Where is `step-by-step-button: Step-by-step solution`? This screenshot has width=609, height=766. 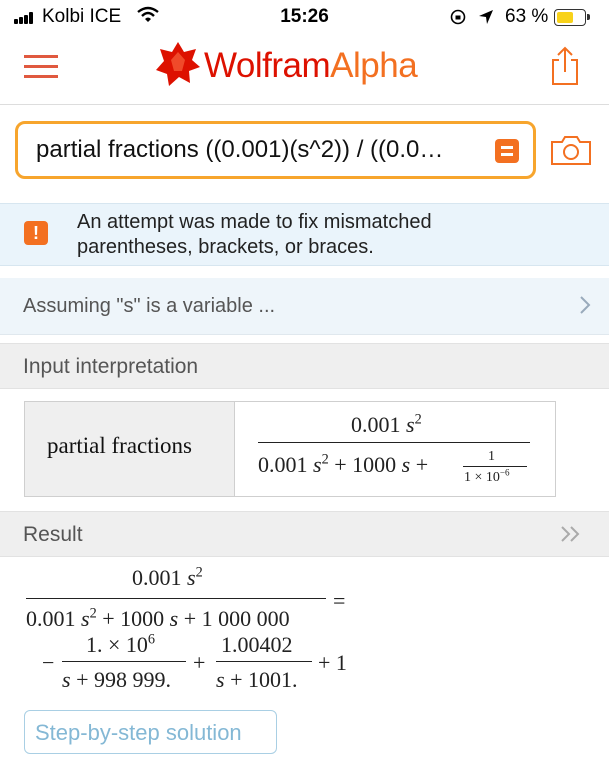 step-by-step-button: Step-by-step solution is located at coordinates (150, 732).